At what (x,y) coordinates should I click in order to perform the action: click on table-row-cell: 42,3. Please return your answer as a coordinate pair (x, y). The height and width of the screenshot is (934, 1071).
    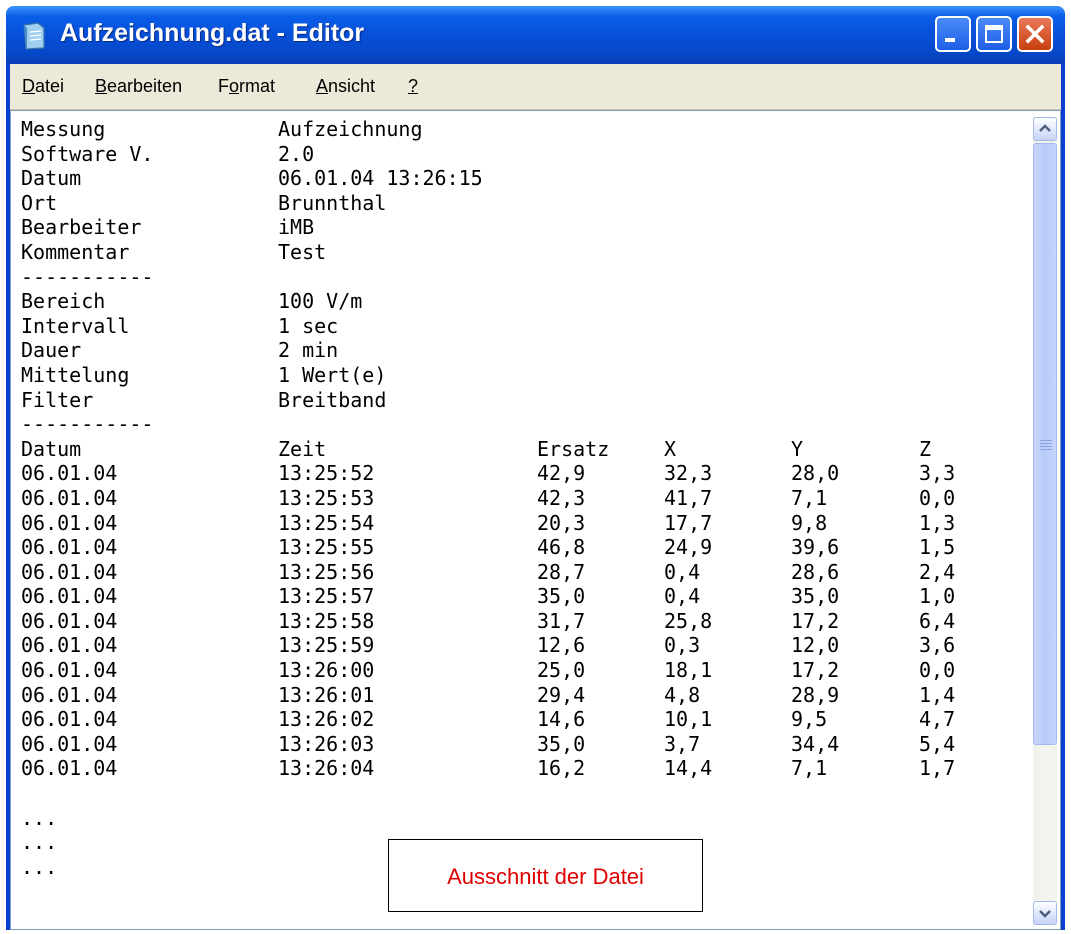
    Looking at the image, I should click on (561, 497).